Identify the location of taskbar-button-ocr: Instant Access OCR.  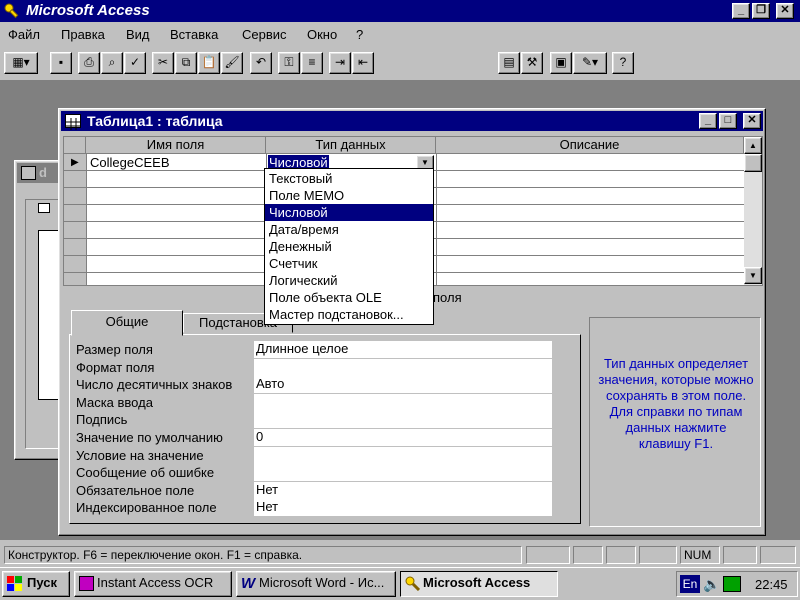
(153, 584).